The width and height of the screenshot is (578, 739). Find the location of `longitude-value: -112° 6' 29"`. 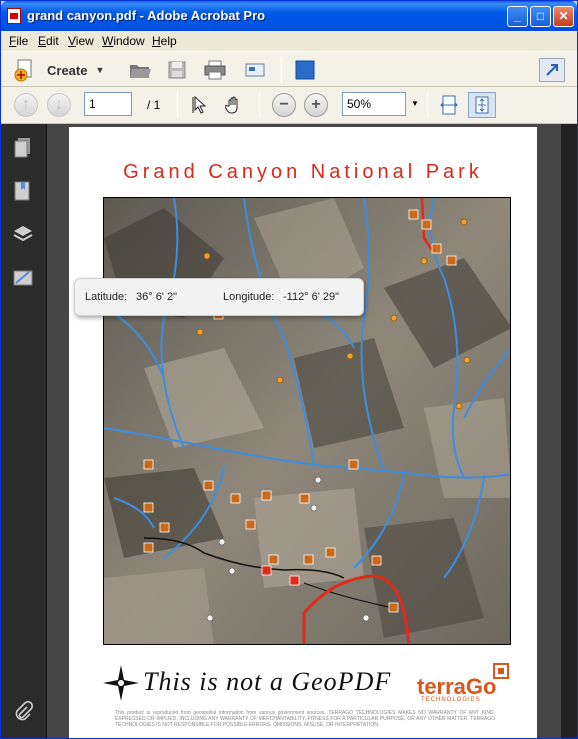

longitude-value: -112° 6' 29" is located at coordinates (311, 297).